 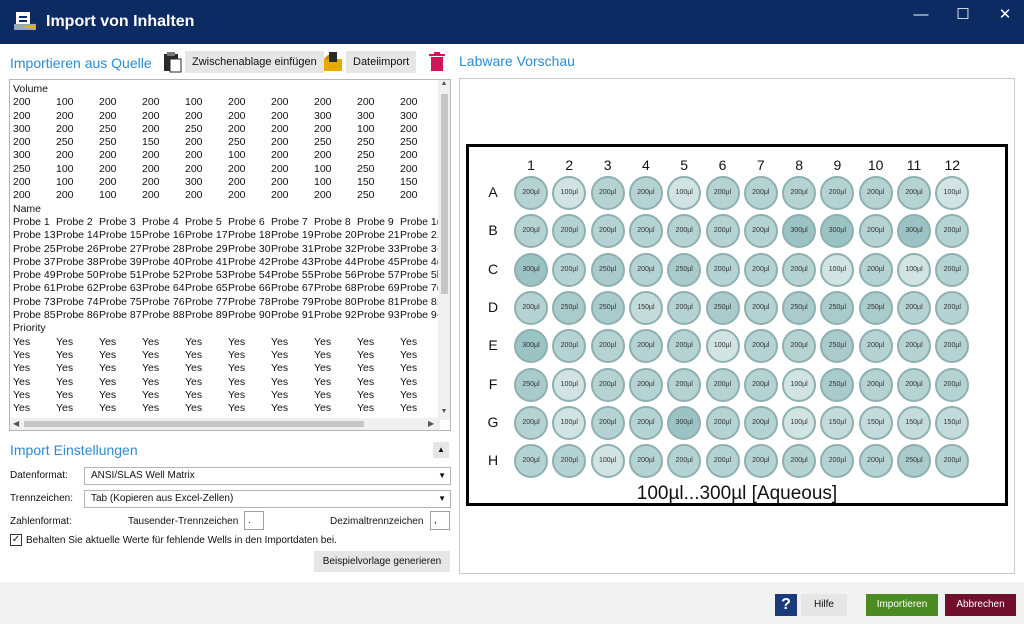 What do you see at coordinates (902, 605) in the screenshot?
I see `import-button: Importieren` at bounding box center [902, 605].